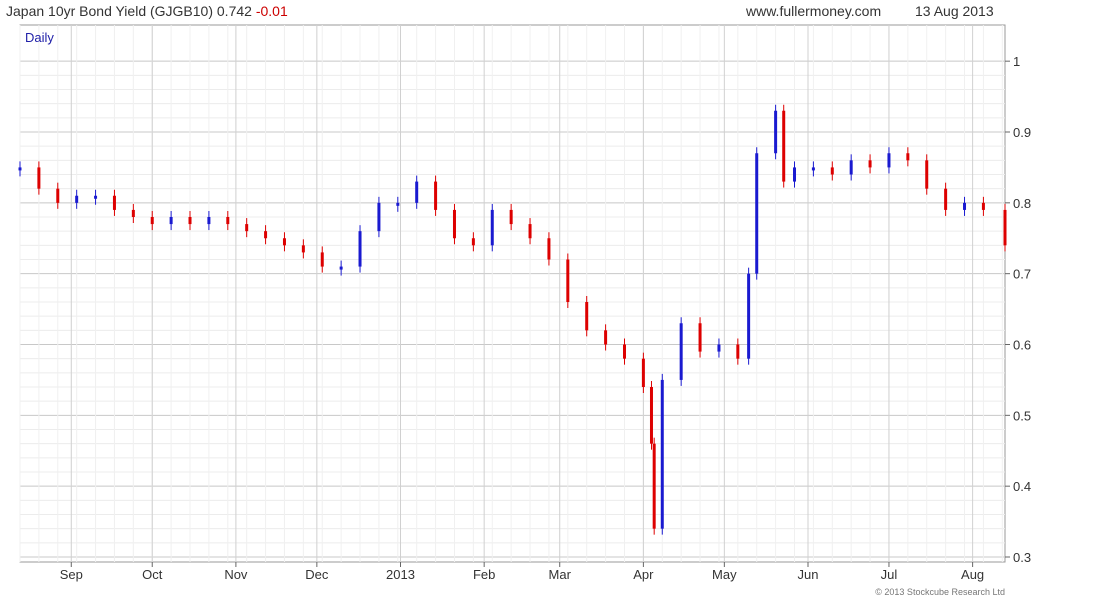 This screenshot has width=1100, height=600. Describe the element at coordinates (1022, 557) in the screenshot. I see `y-tick-label: 0.3` at that location.